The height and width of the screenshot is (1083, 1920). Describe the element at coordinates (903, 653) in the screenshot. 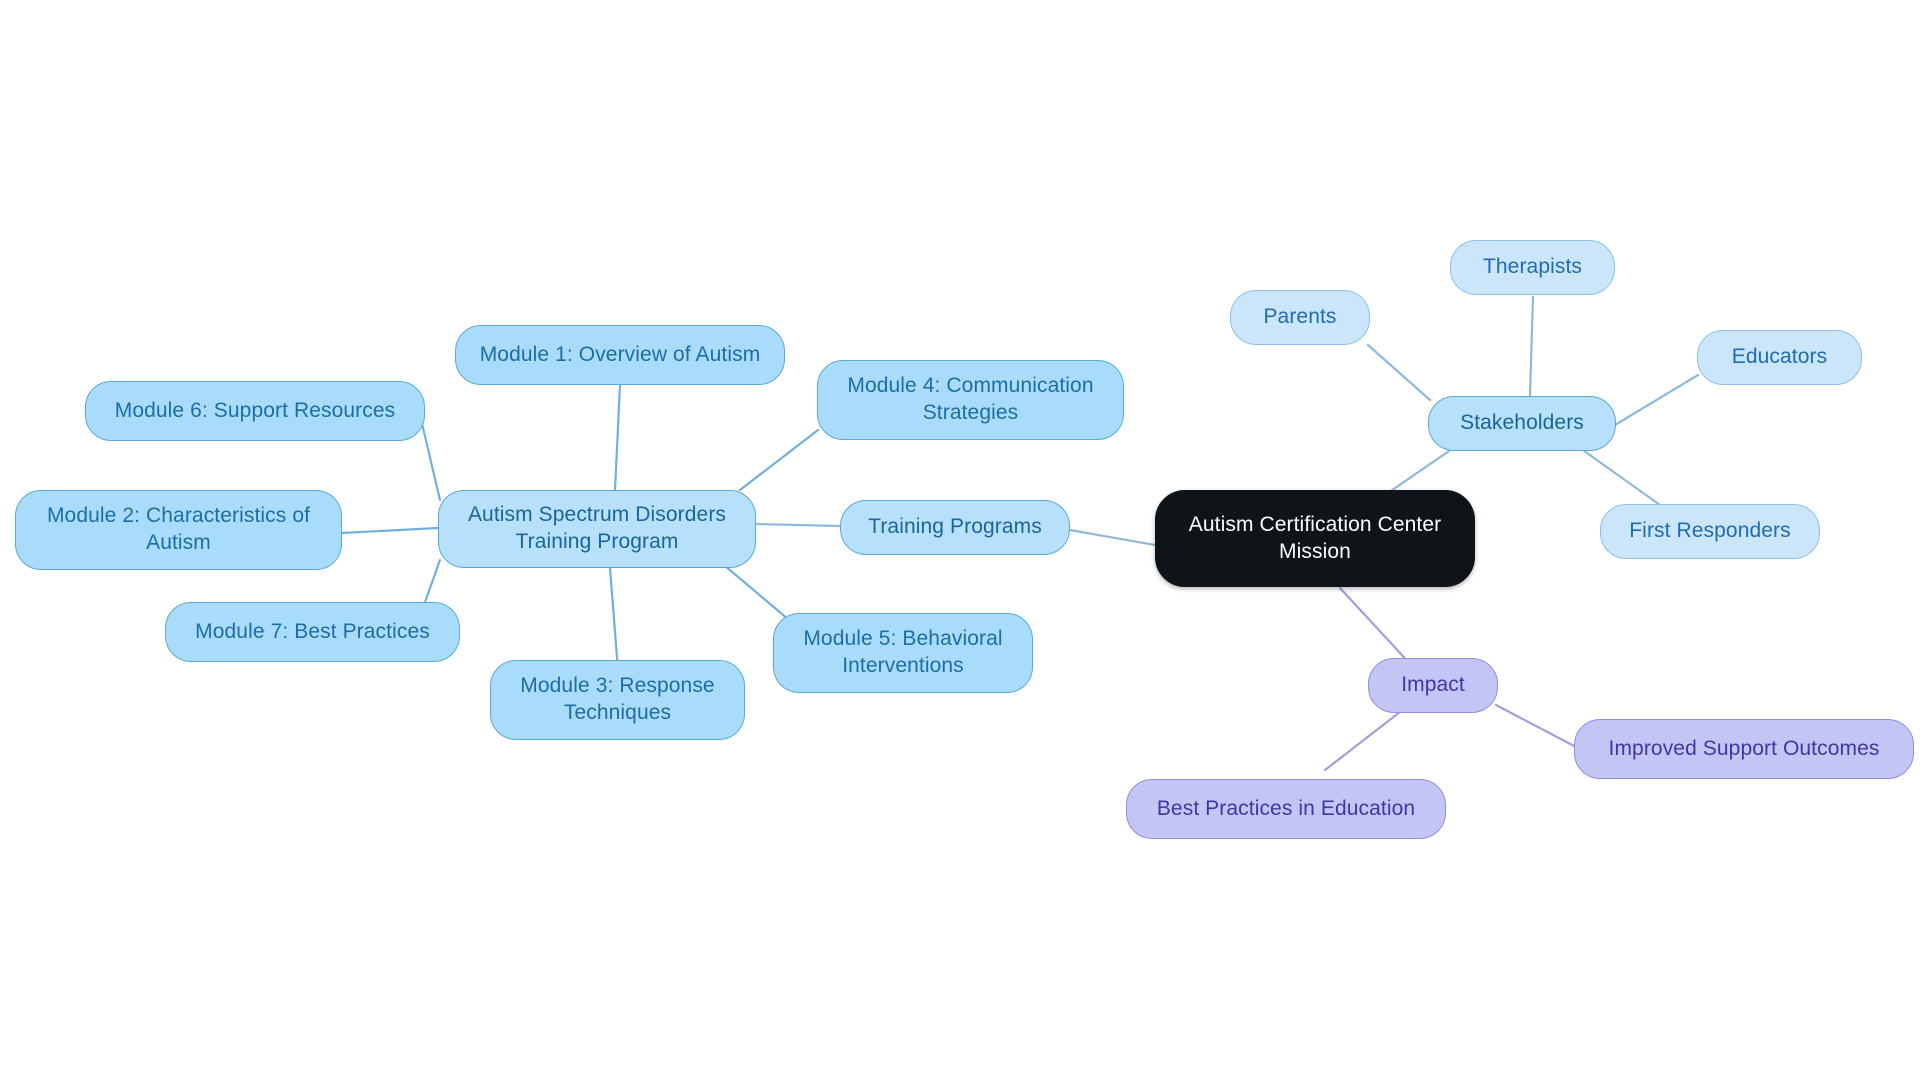

I see `node-module-5-behavioral-interventions: Module 5: Behavioral Interventions` at that location.